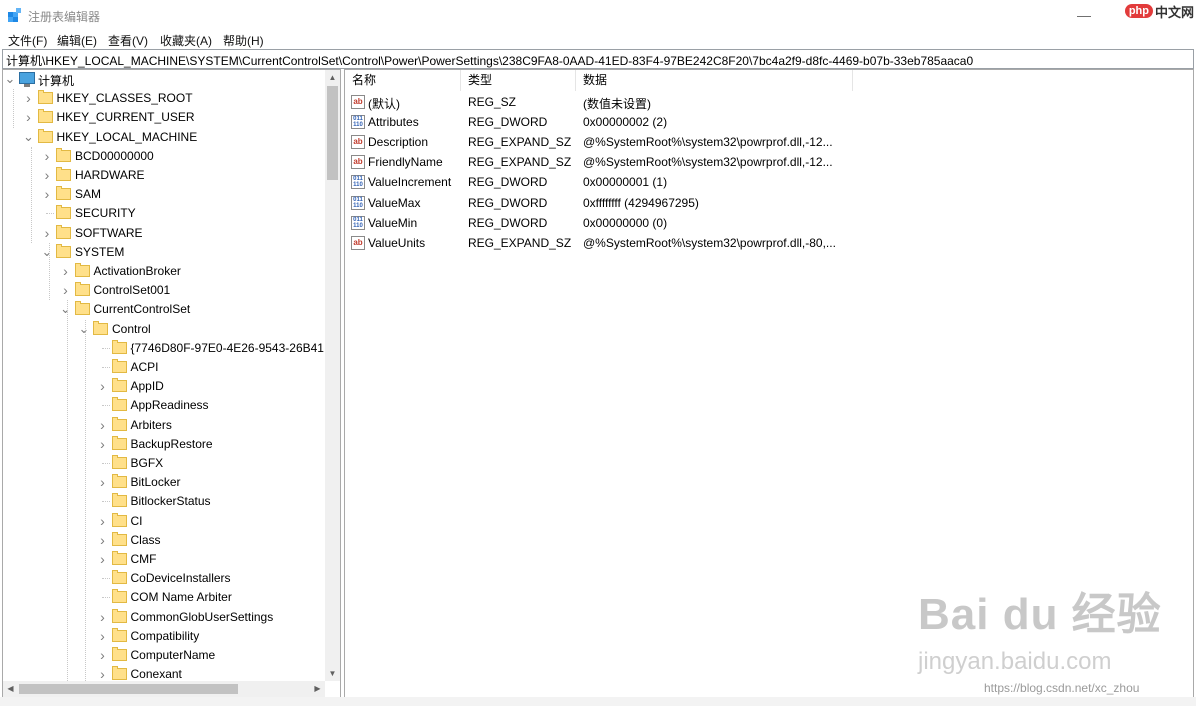 This screenshot has height=706, width=1196. I want to click on scroll-left-arrow-icon: ◀, so click(10, 689).